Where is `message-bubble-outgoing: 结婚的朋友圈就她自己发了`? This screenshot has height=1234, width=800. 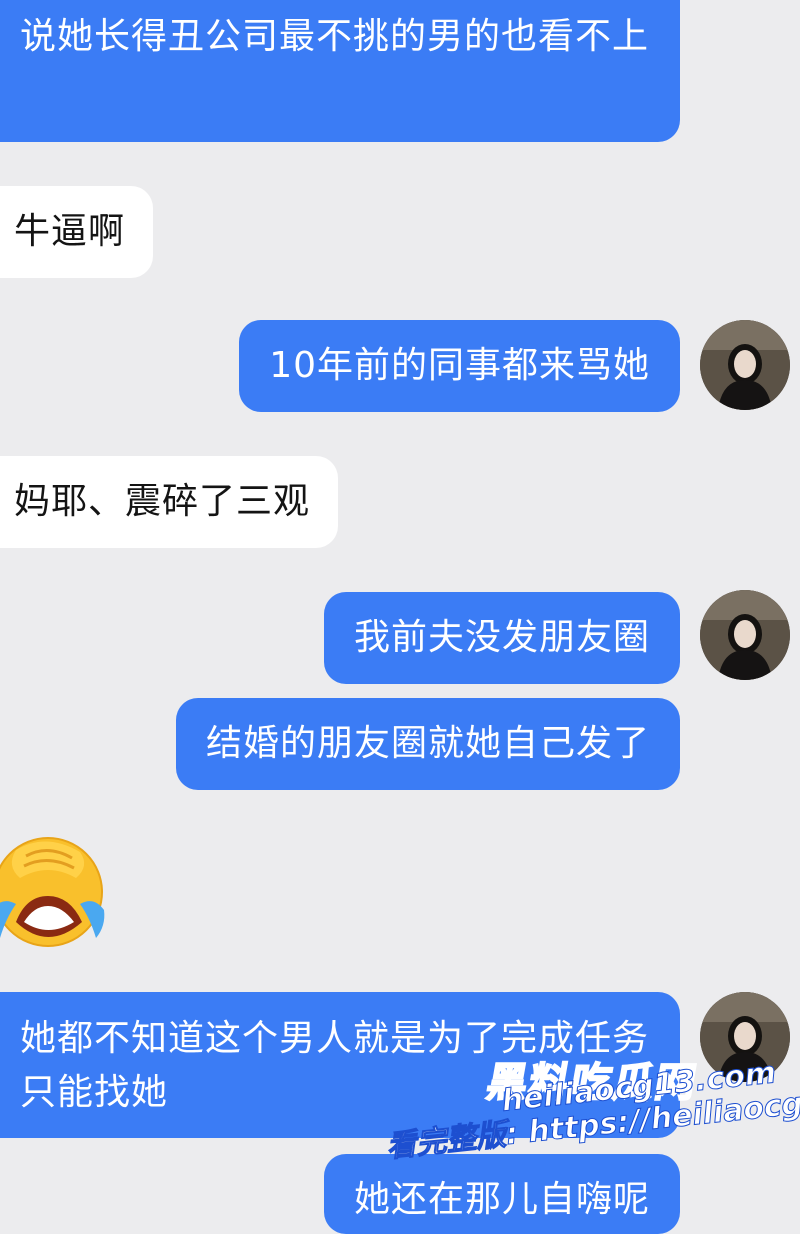 message-bubble-outgoing: 结婚的朋友圈就她自己发了 is located at coordinates (427, 744).